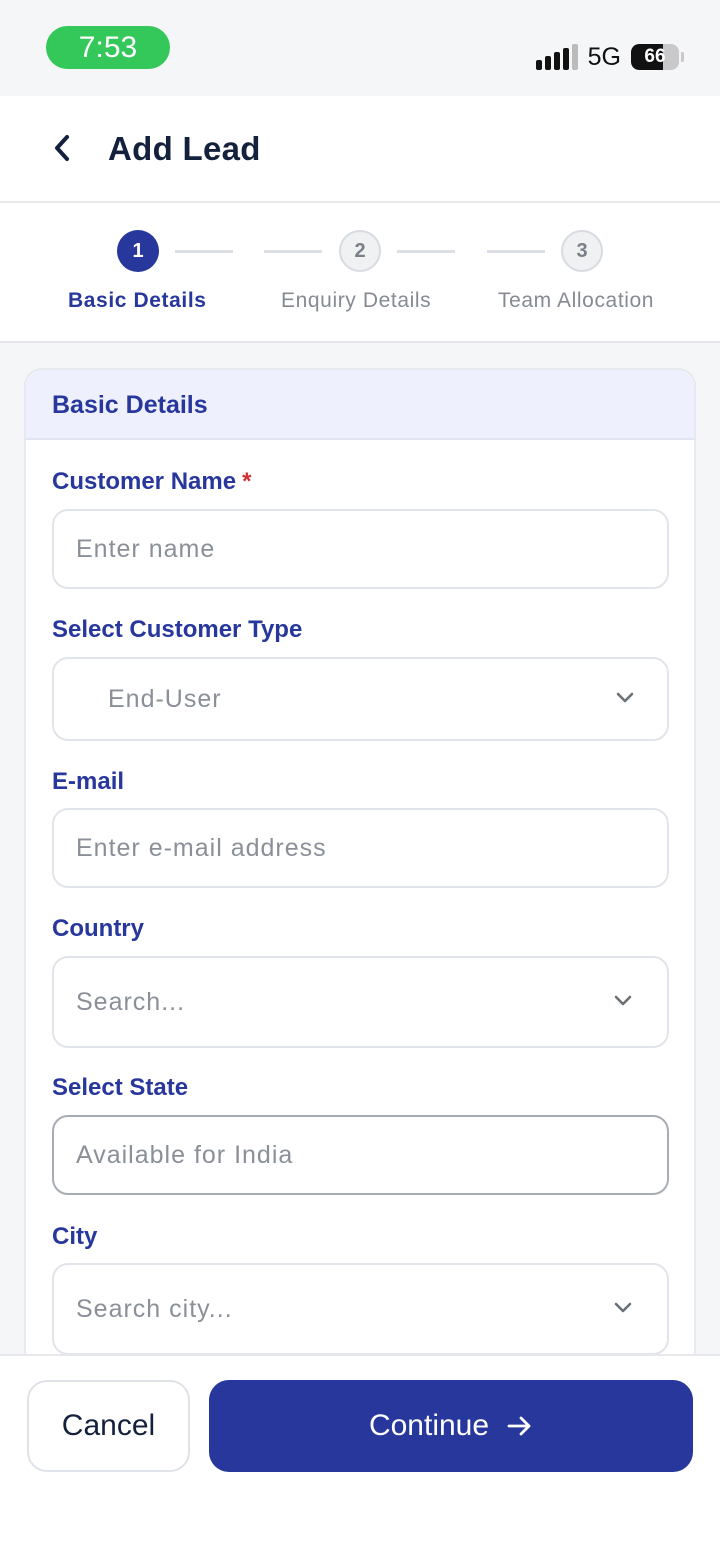 This screenshot has width=720, height=1559. What do you see at coordinates (138, 251) in the screenshot?
I see `step-1-circle: 1` at bounding box center [138, 251].